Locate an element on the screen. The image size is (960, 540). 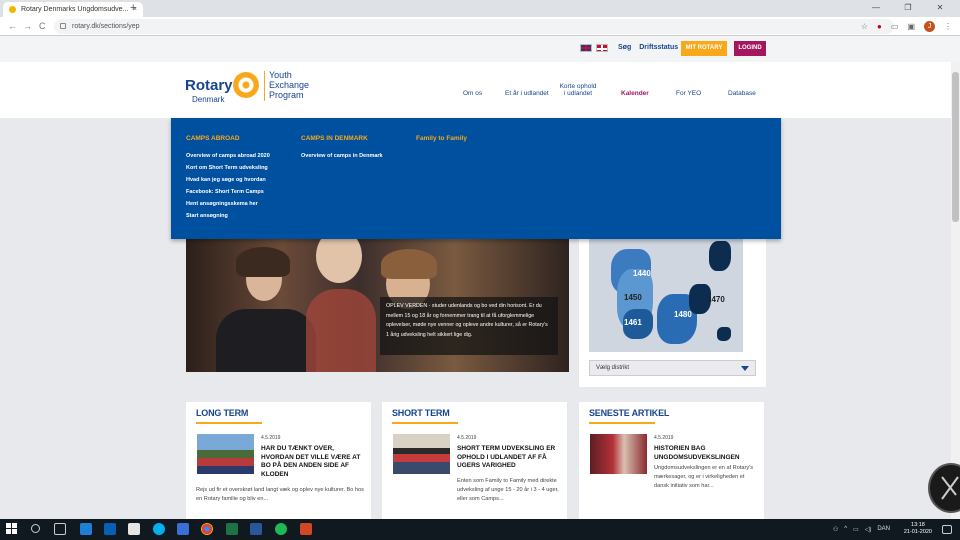
extension-icons: ☆ ● ▭ ▣ J ⋮ is located at coordinates (906, 26).